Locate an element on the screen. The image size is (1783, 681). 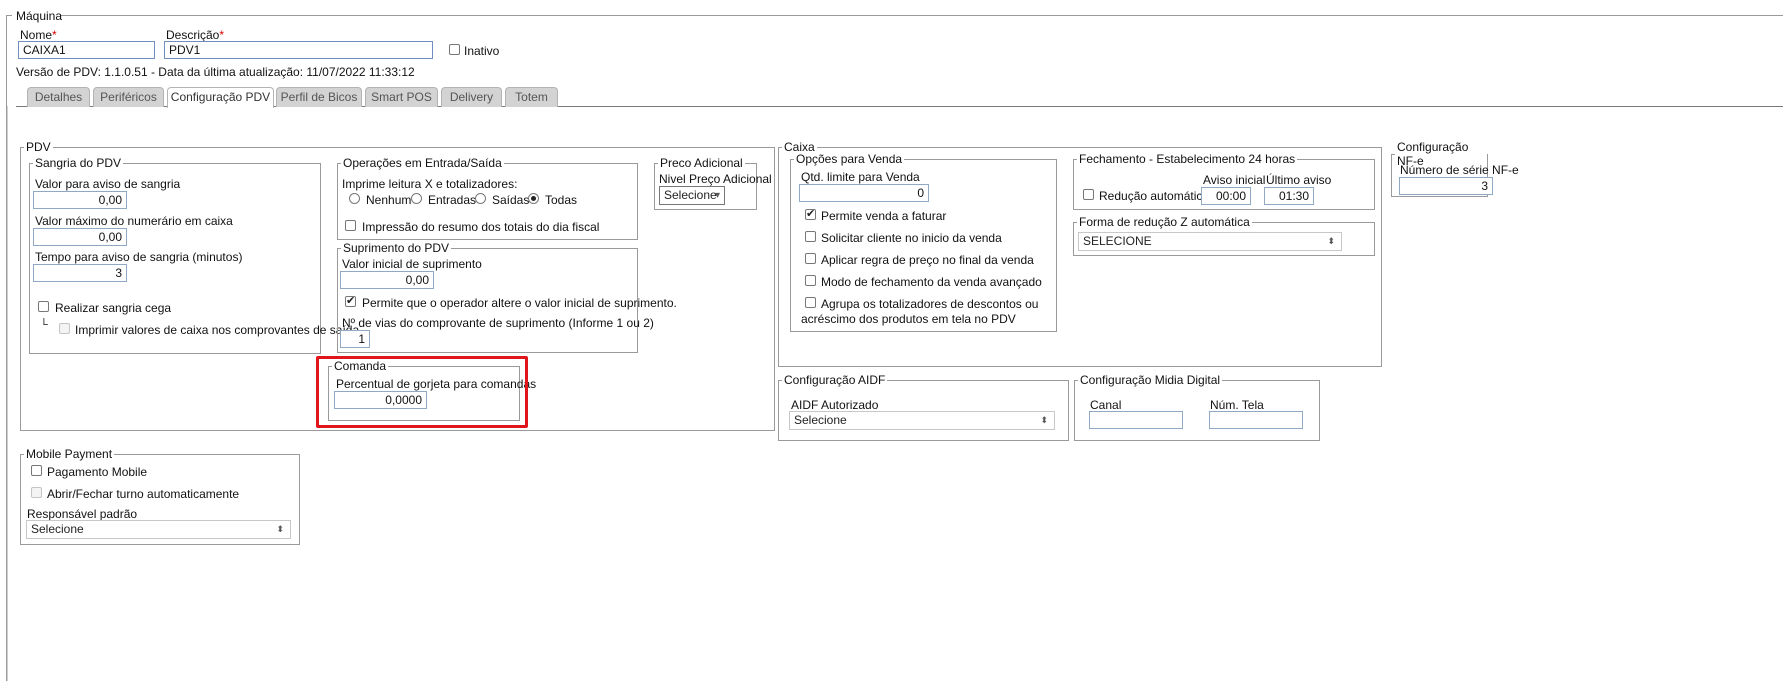
maximo-numerario-label: Valor máximo do numerário em caixa is located at coordinates (134, 221).